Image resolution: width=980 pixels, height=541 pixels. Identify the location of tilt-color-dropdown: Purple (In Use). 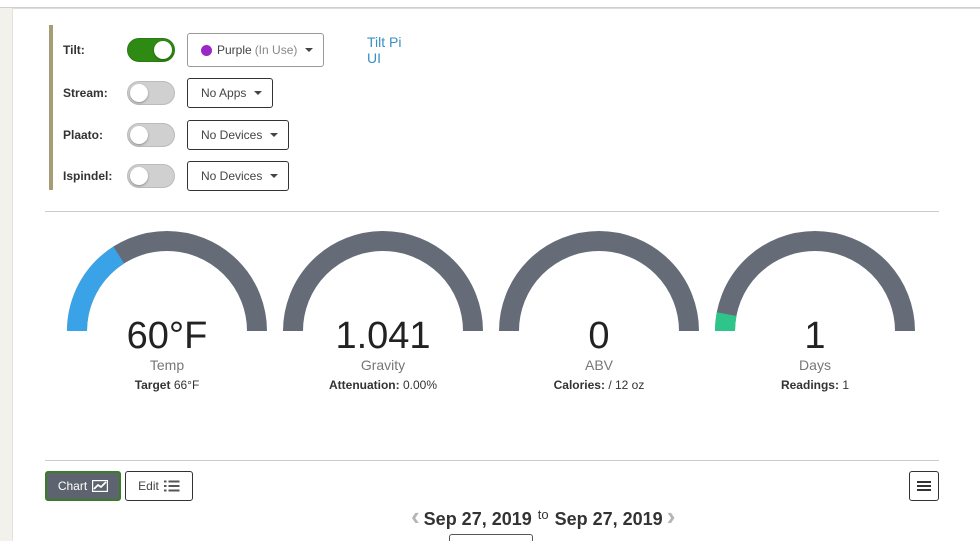
(256, 50).